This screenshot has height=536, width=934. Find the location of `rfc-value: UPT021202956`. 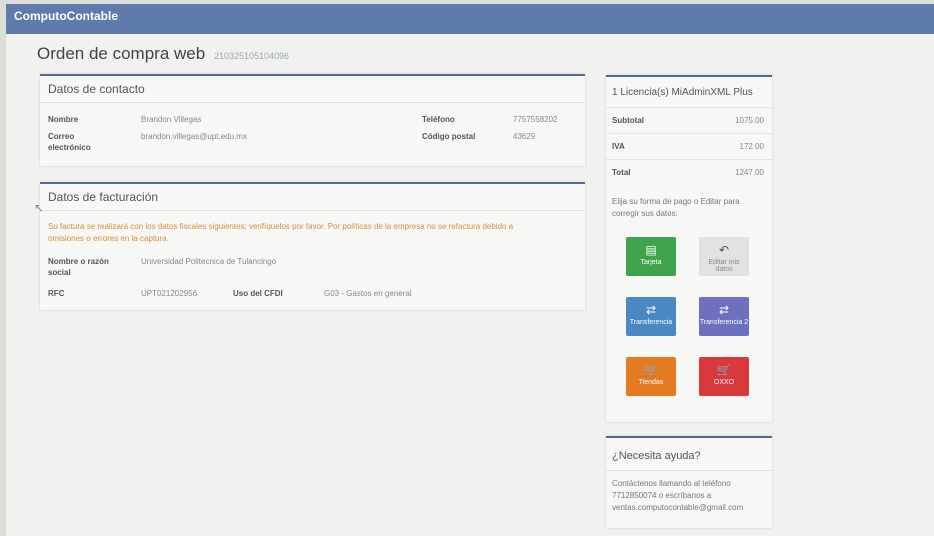

rfc-value: UPT021202956 is located at coordinates (169, 293).